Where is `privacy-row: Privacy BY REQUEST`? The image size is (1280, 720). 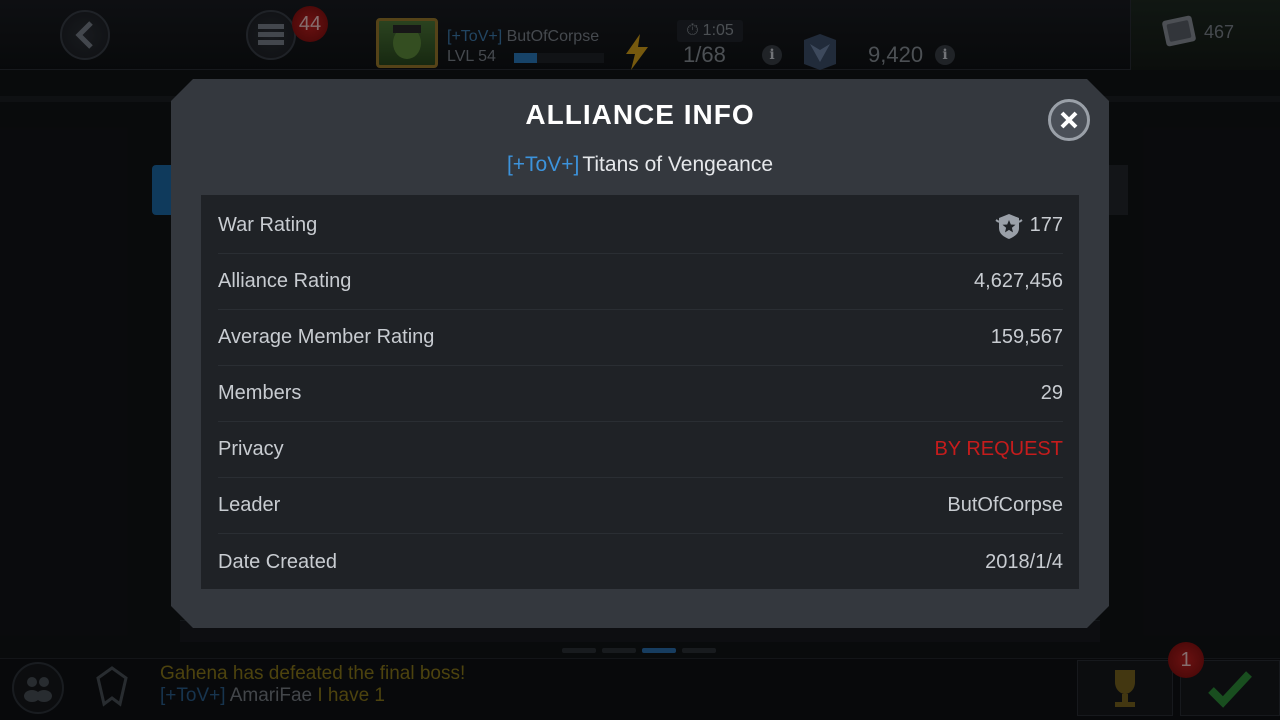 privacy-row: Privacy BY REQUEST is located at coordinates (640, 450).